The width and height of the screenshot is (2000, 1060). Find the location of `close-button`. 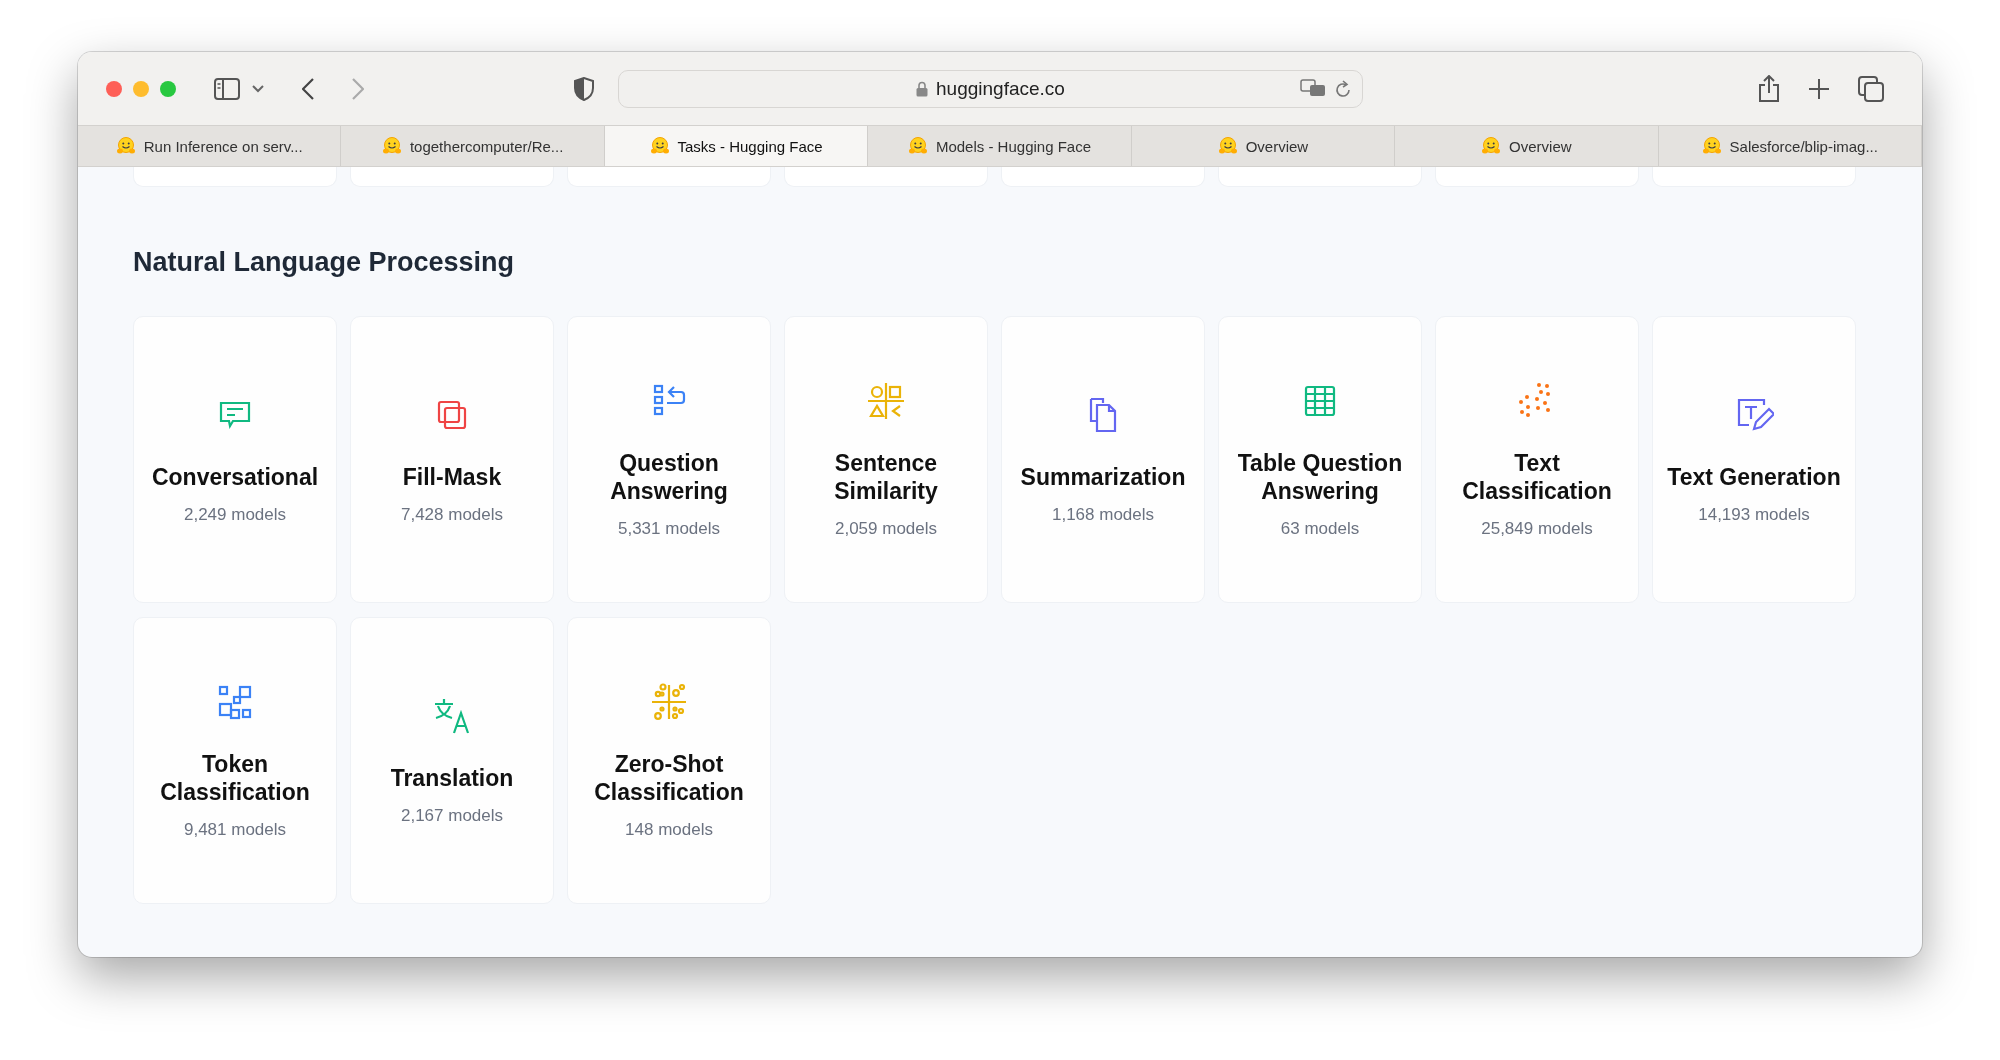

close-button is located at coordinates (114, 88).